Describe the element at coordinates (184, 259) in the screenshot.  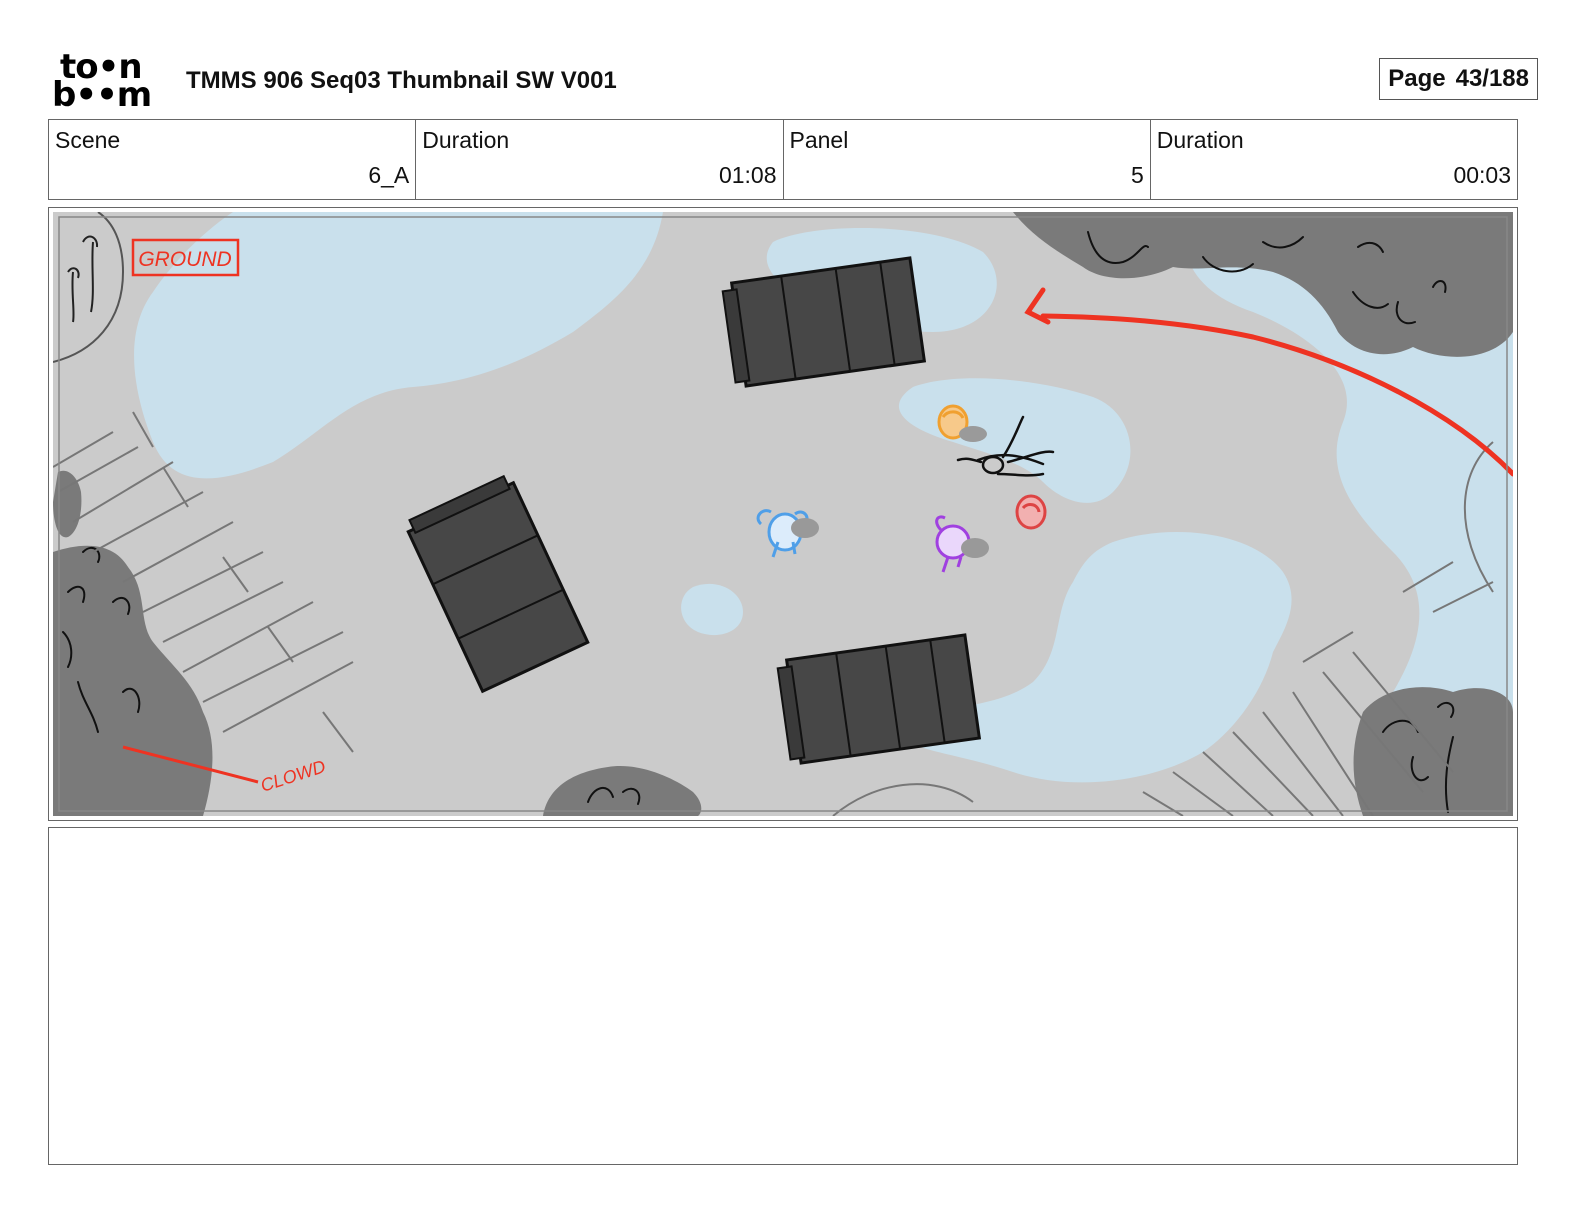
I see `ground-label: GROUND` at that location.